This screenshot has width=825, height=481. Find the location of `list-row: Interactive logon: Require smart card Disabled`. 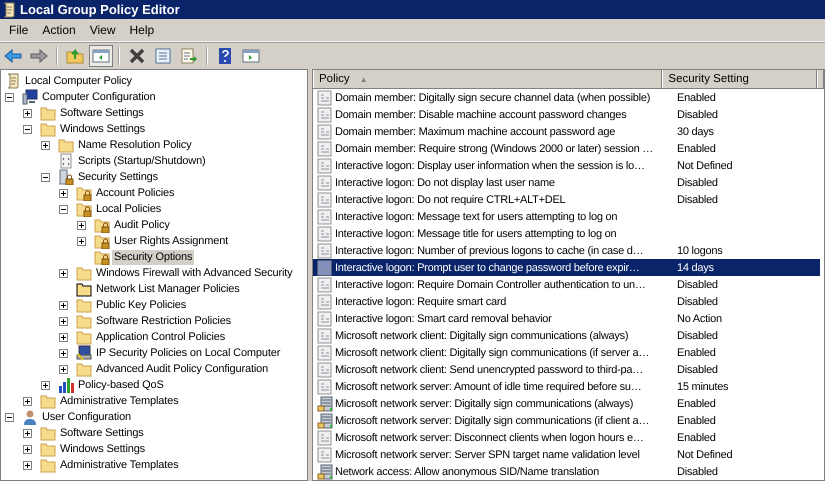

list-row: Interactive logon: Require smart card Disabled is located at coordinates (568, 301).